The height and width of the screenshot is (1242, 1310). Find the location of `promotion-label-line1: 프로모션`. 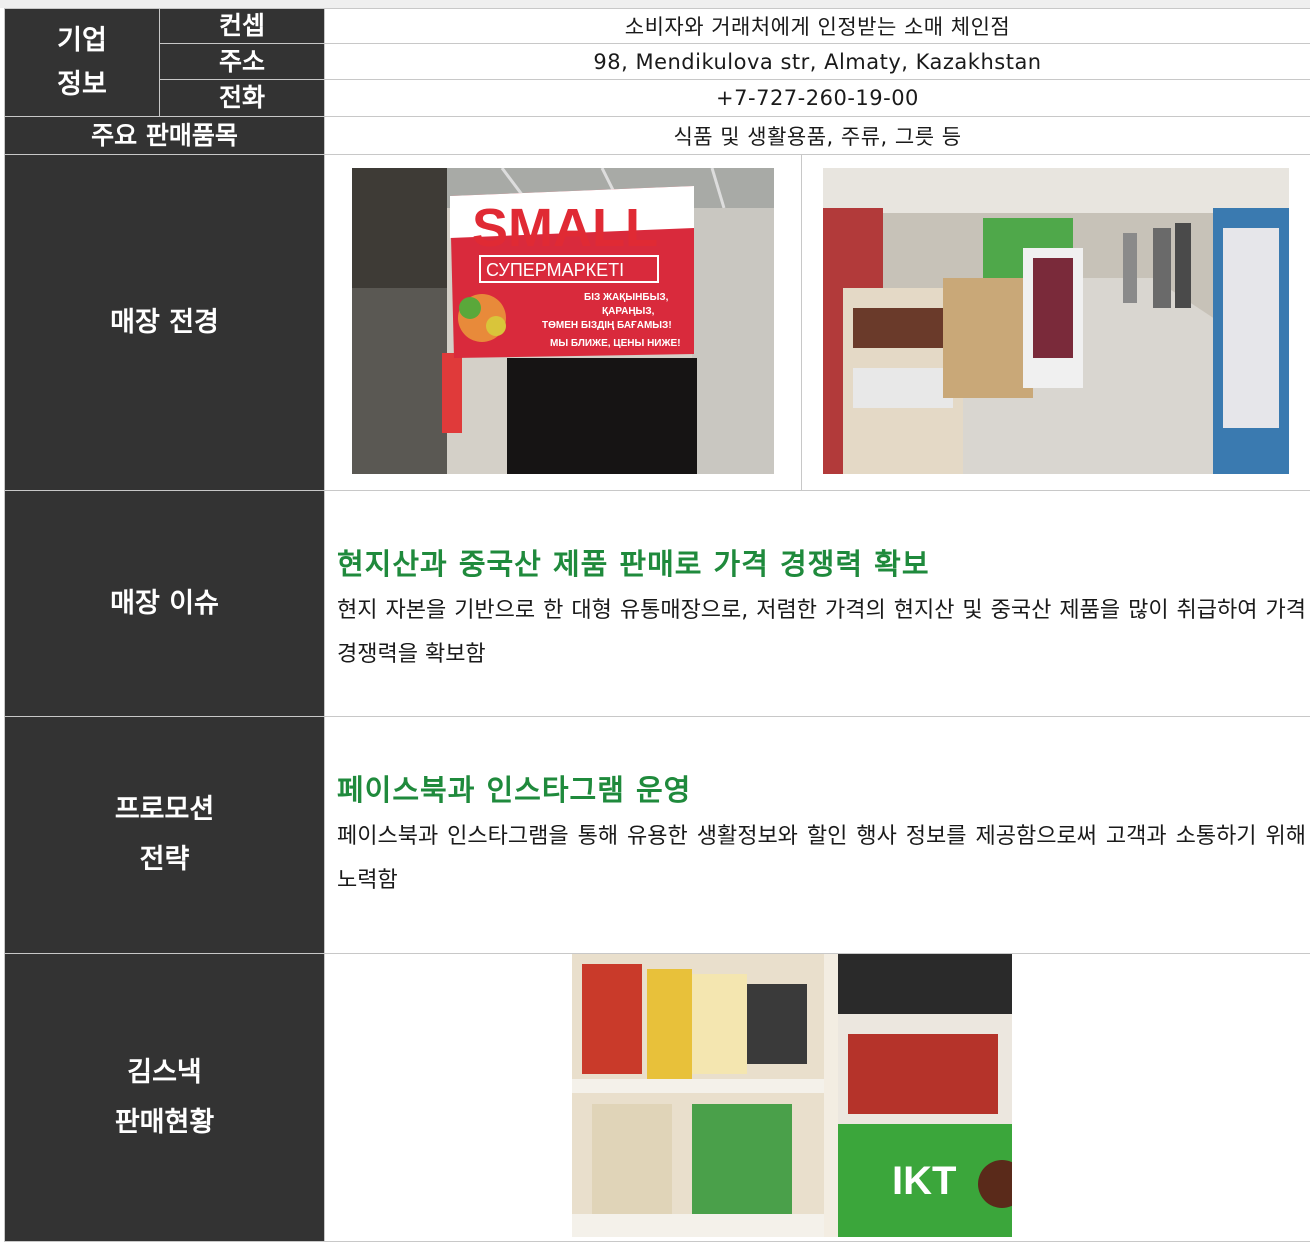

promotion-label-line1: 프로모션 is located at coordinates (164, 810).